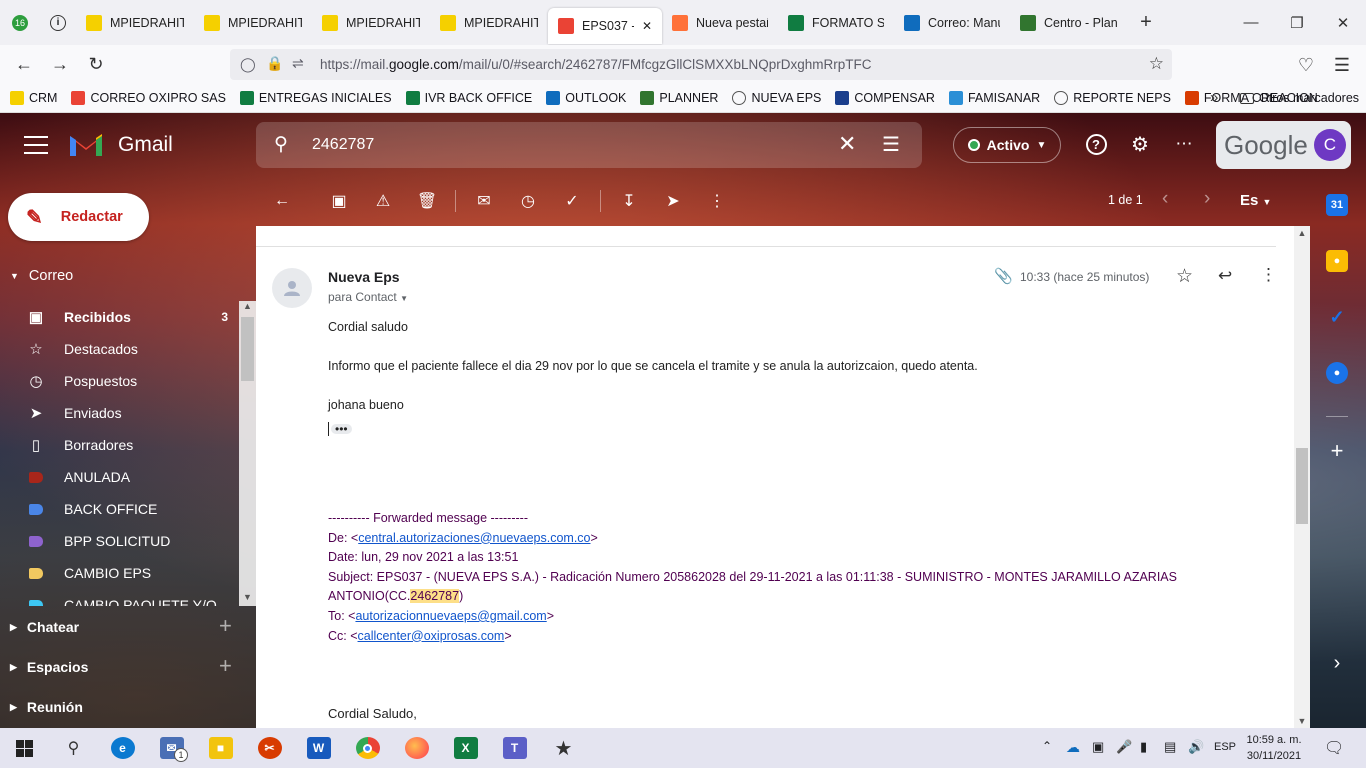 The height and width of the screenshot is (768, 1366). What do you see at coordinates (49, 667) in the screenshot?
I see `section-spaces: ▶ Espacios` at bounding box center [49, 667].